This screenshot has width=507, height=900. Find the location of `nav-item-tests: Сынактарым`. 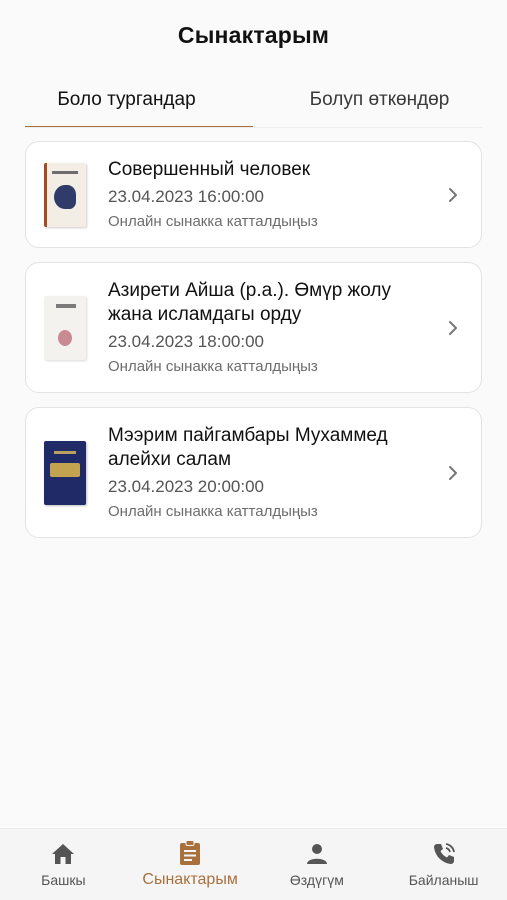

nav-item-tests: Сынактарым is located at coordinates (190, 864).